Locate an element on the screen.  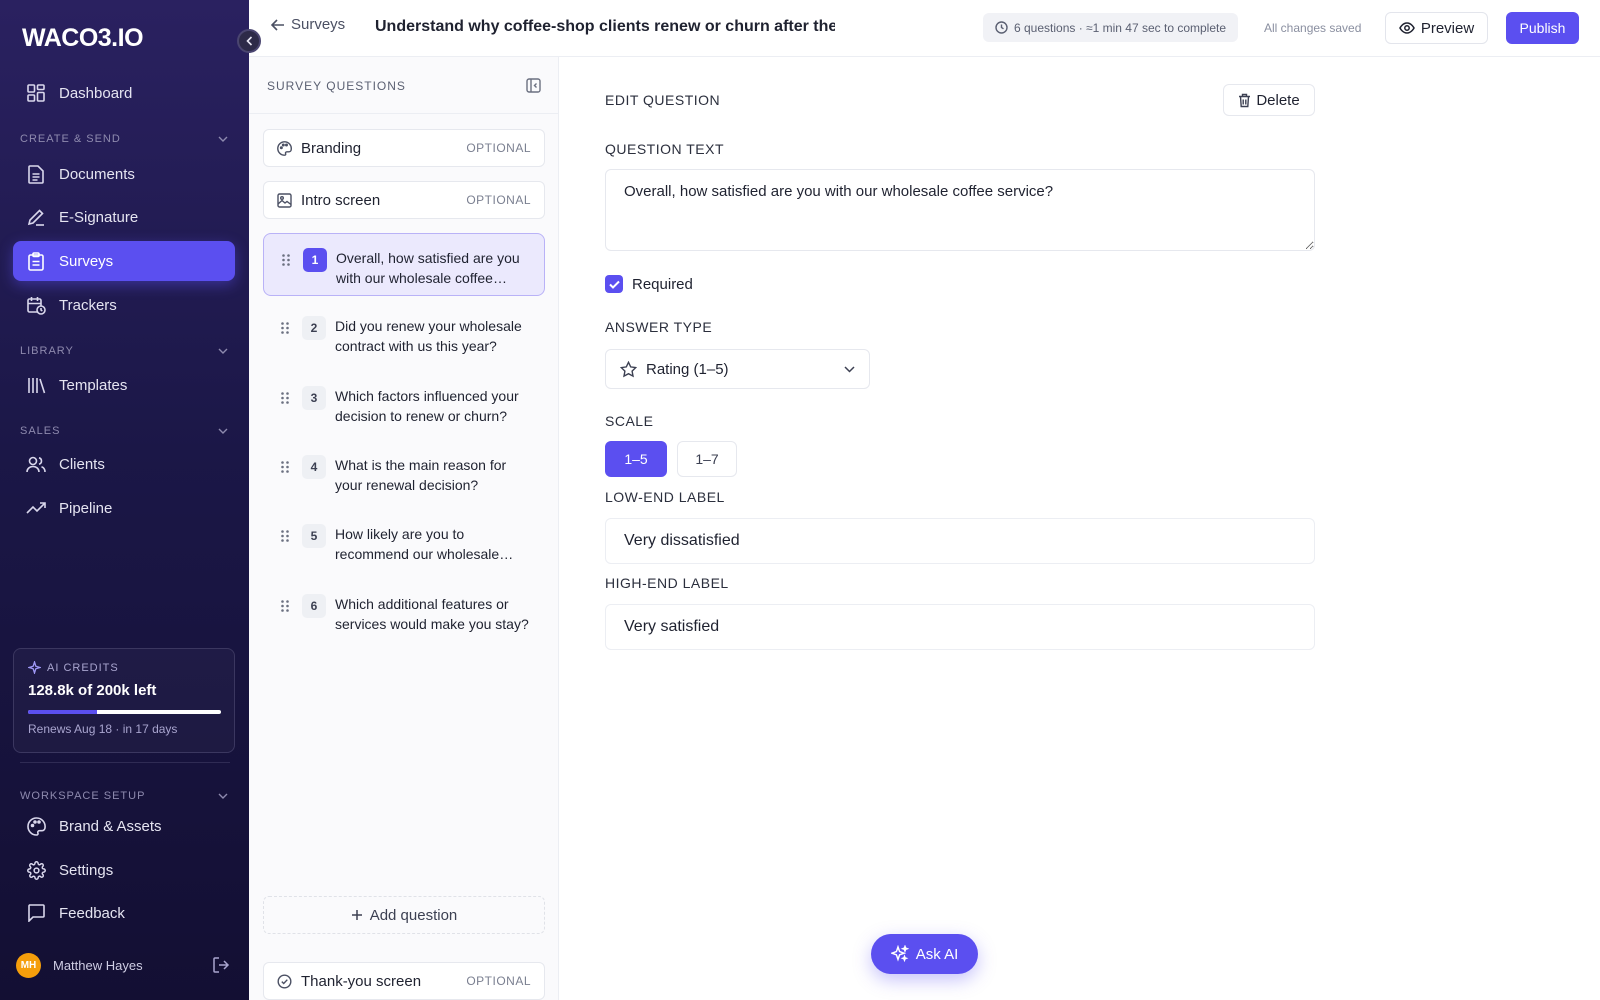
panel-divider is located at coordinates (404, 113).